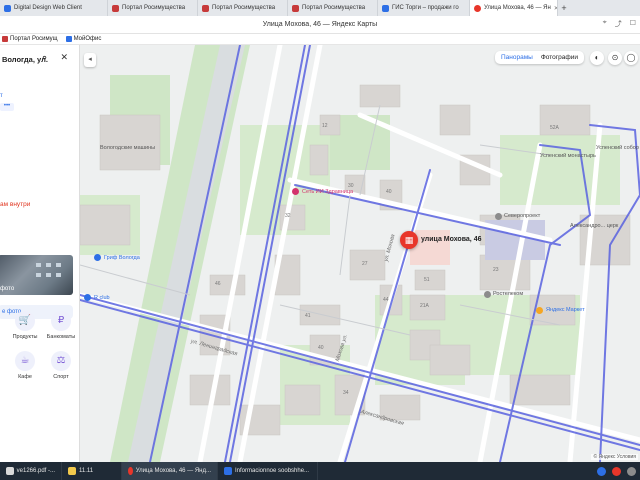  I want to click on share-icon: ⤴, so click(618, 24).